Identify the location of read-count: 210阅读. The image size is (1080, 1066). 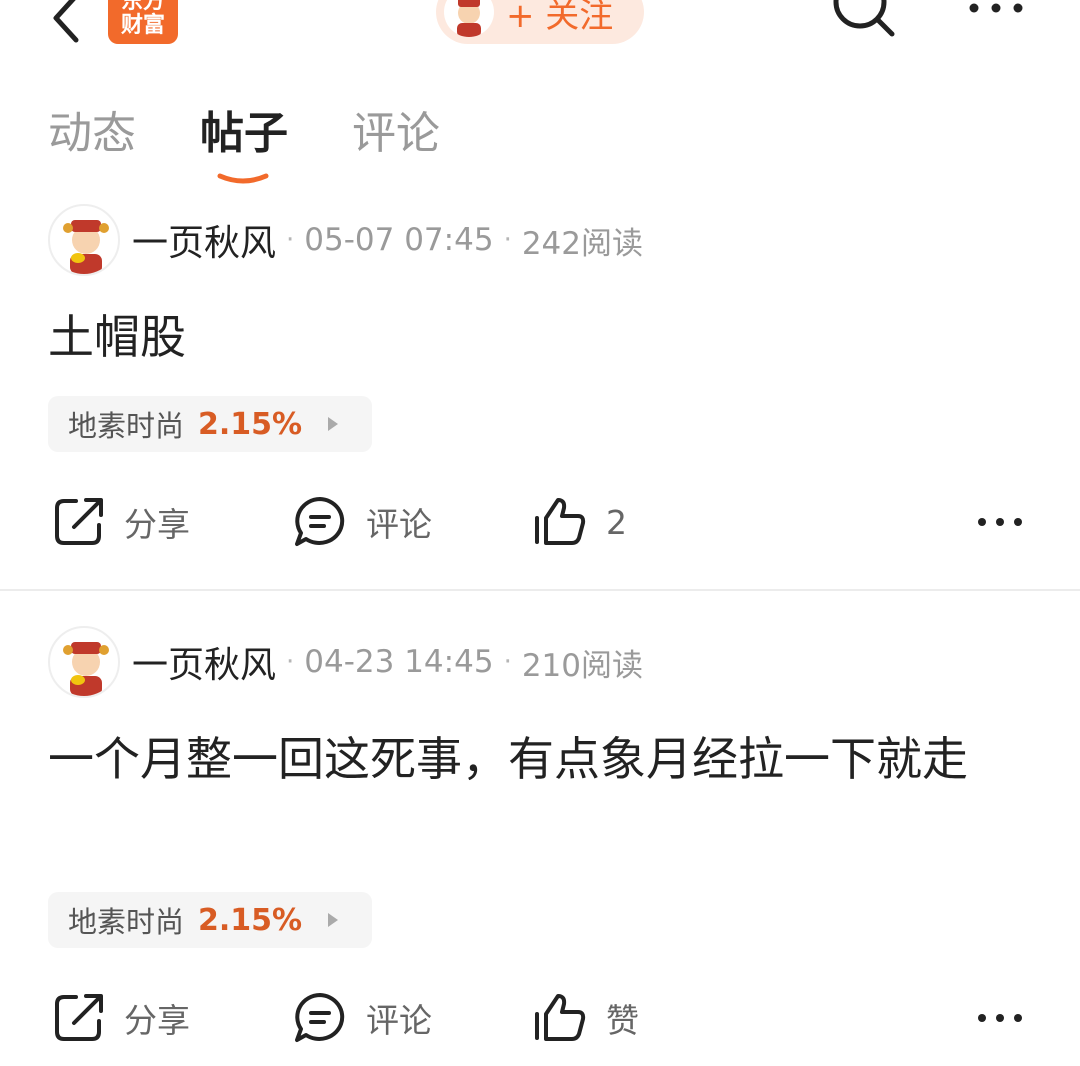
(582, 665).